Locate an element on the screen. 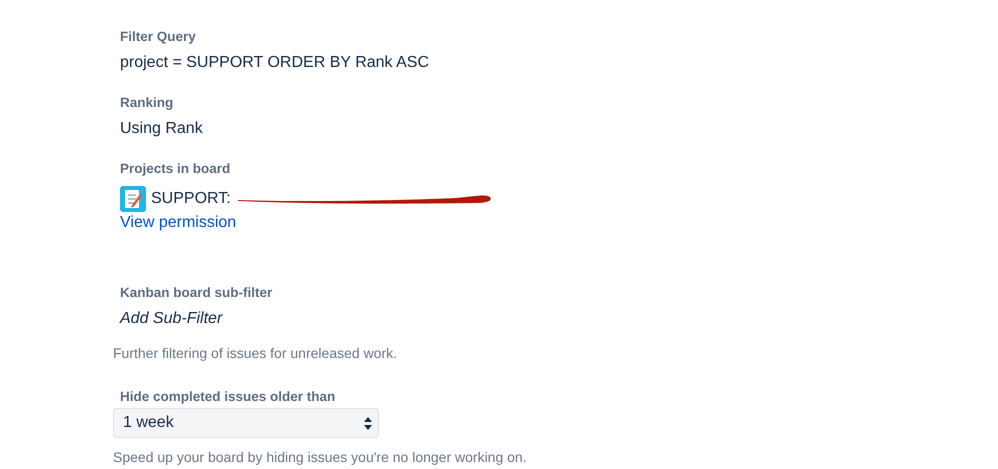 The image size is (998, 469). field-label: Ranking is located at coordinates (147, 103).